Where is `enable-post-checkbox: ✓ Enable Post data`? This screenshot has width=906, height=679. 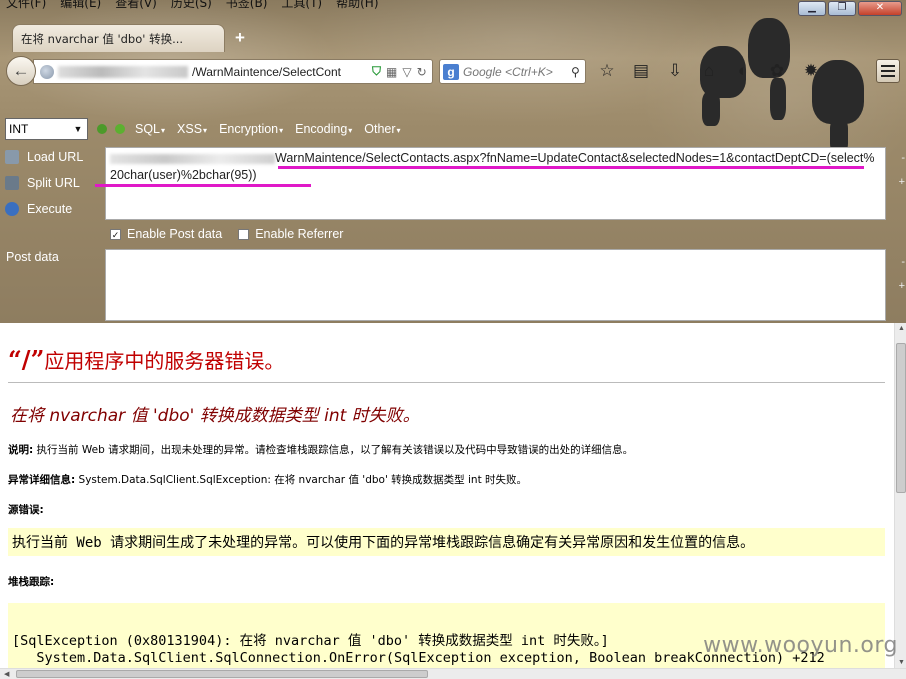
enable-post-checkbox: ✓ Enable Post data is located at coordinates (166, 234).